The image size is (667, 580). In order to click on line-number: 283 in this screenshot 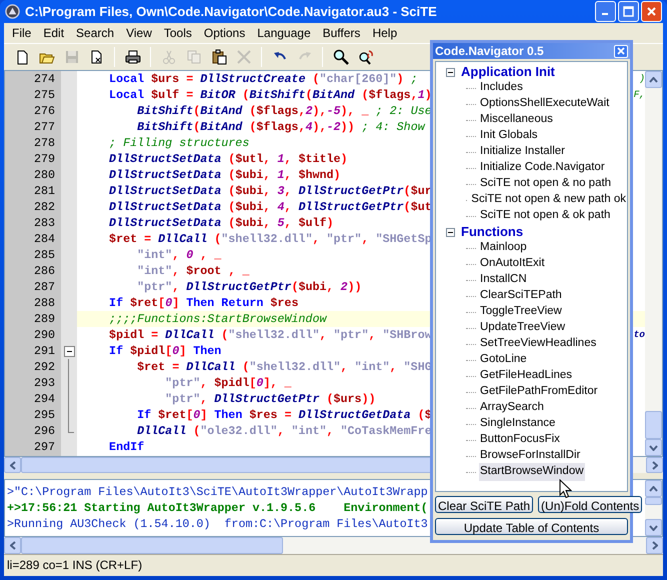, I will do `click(44, 223)`.